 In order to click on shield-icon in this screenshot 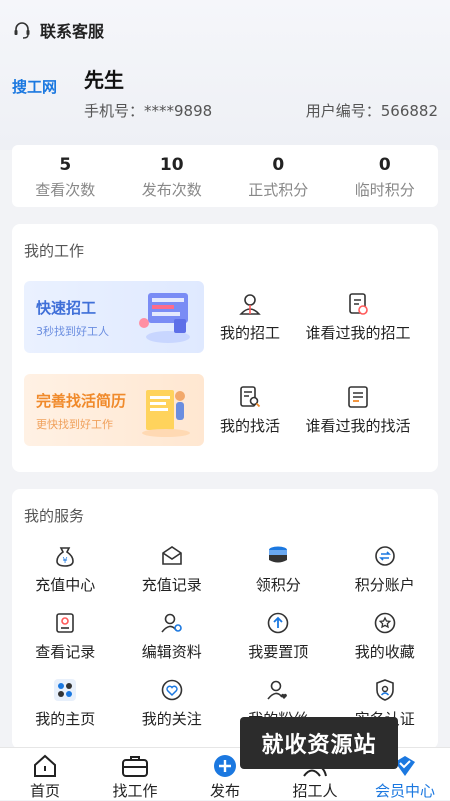, I will do `click(384, 690)`.